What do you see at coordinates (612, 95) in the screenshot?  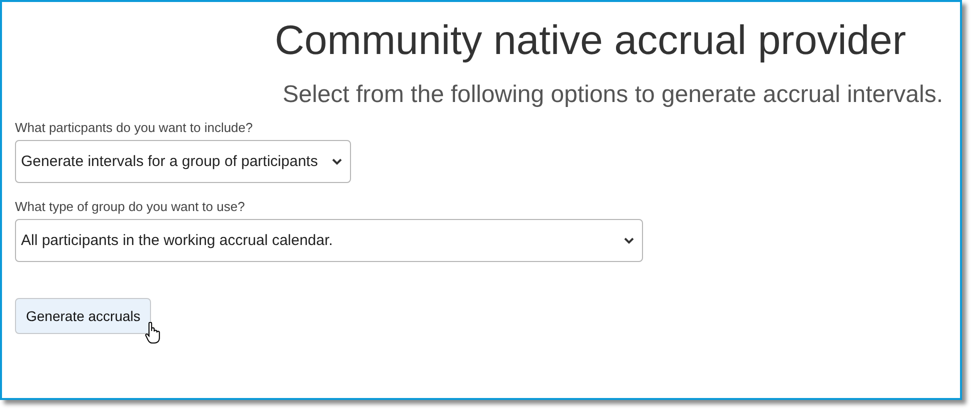 I see `page-subtitle: Select from the following options to generate accrual intervals.` at bounding box center [612, 95].